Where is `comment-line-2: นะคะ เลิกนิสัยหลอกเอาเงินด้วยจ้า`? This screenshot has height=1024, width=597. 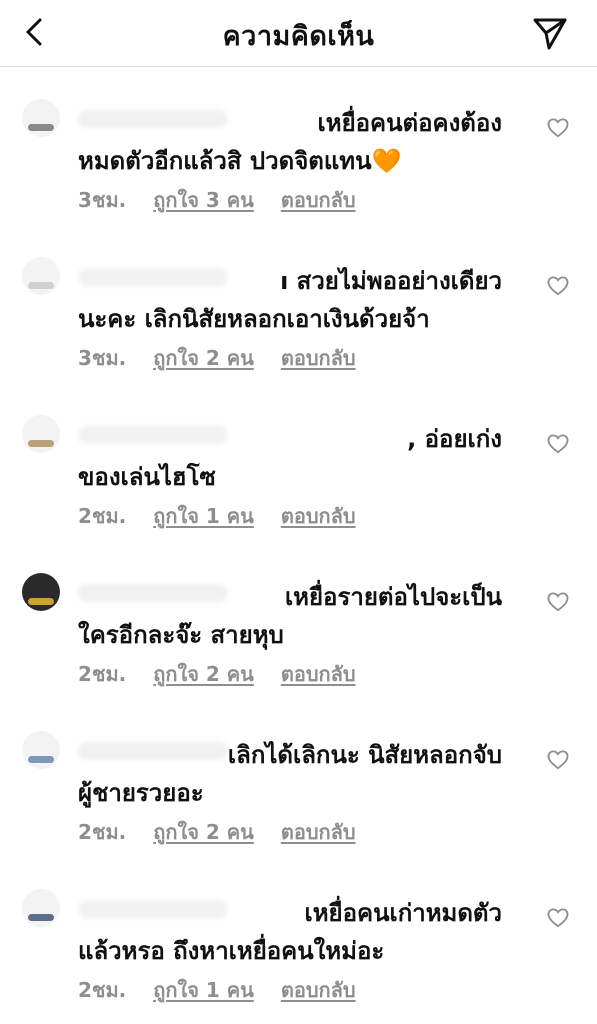 comment-line-2: นะคะ เลิกนิสัยหลอกเอาเงินด้วยจ้า is located at coordinates (254, 319).